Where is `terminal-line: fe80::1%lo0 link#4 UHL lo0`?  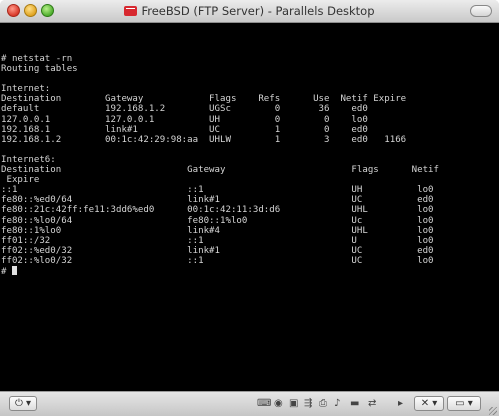 terminal-line: fe80::1%lo0 link#4 UHL lo0 is located at coordinates (217, 230).